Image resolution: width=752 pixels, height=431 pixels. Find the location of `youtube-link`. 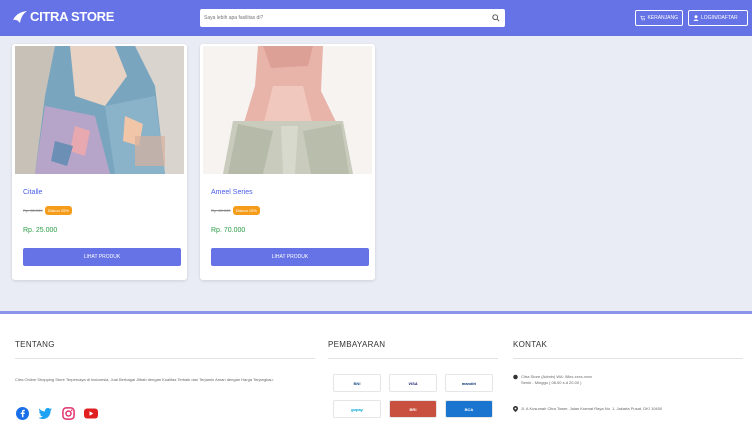

youtube-link is located at coordinates (91, 413).